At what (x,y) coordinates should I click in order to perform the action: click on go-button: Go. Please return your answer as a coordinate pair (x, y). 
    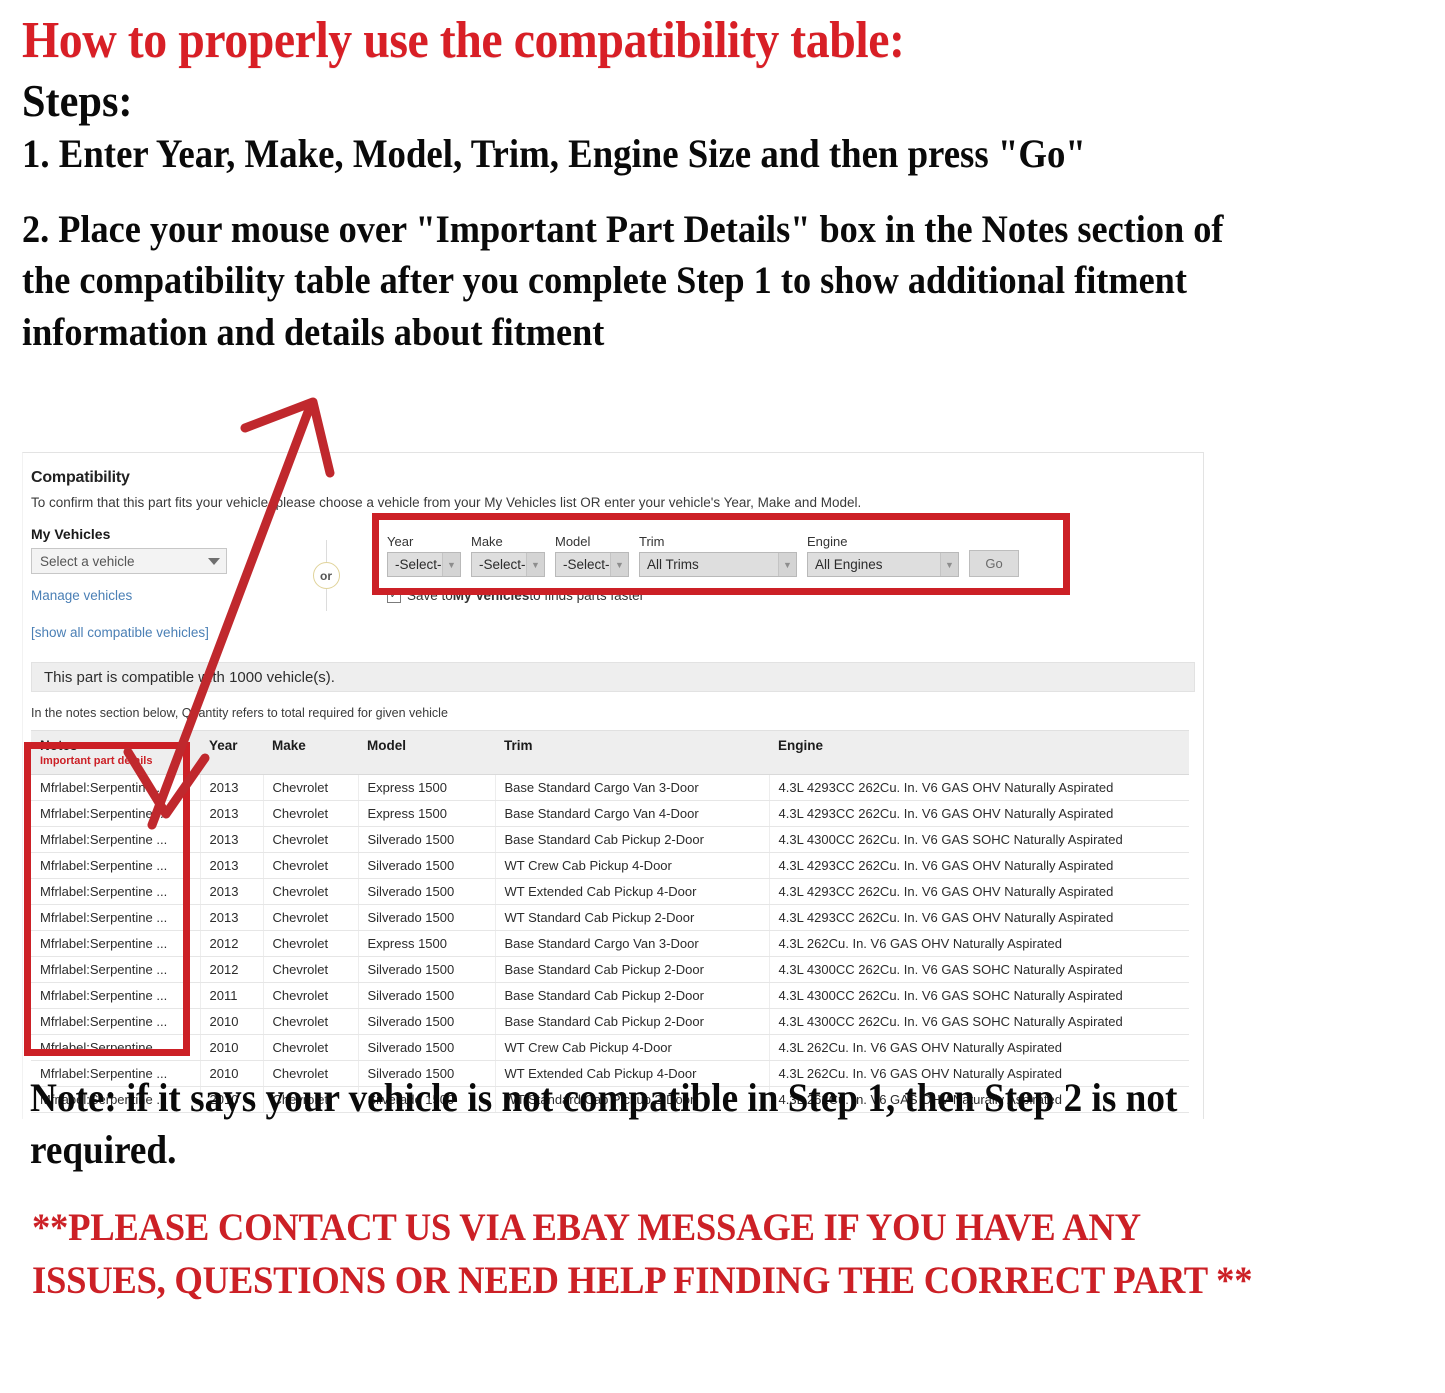
    Looking at the image, I should click on (994, 563).